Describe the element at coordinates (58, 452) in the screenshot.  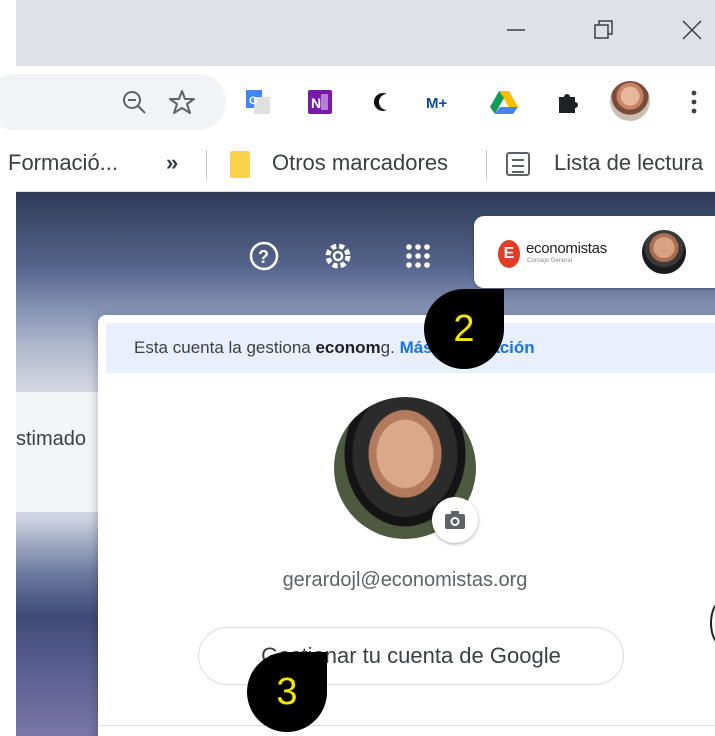
I see `message-preview-strip` at that location.